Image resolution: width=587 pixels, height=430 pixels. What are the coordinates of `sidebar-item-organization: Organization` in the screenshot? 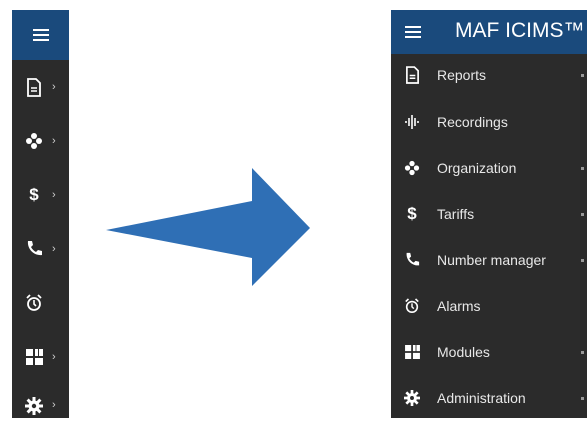 It's located at (489, 168).